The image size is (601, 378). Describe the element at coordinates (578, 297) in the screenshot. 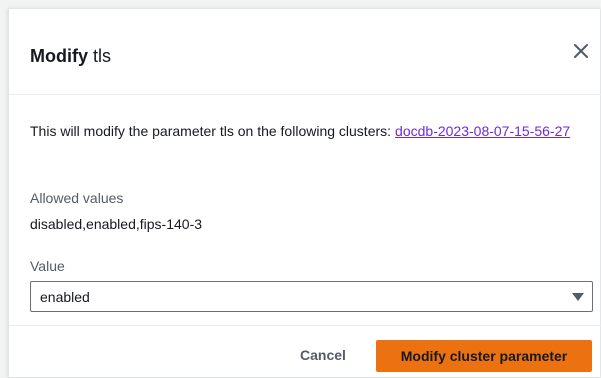

I see `caret-down-icon` at that location.